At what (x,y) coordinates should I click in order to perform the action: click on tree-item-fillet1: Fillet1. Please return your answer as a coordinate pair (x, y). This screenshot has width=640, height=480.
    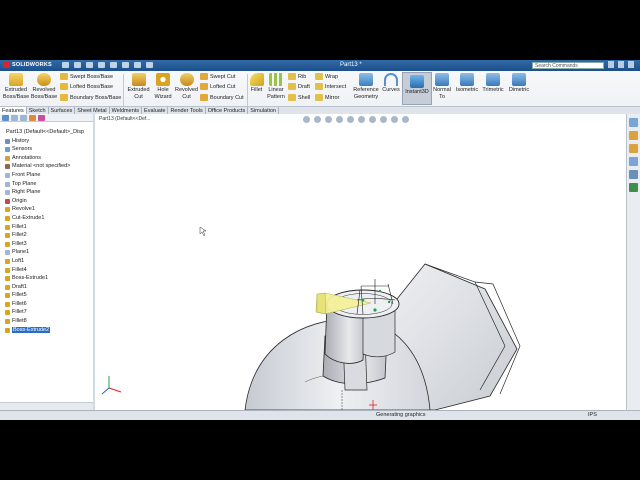
    Looking at the image, I should click on (46, 227).